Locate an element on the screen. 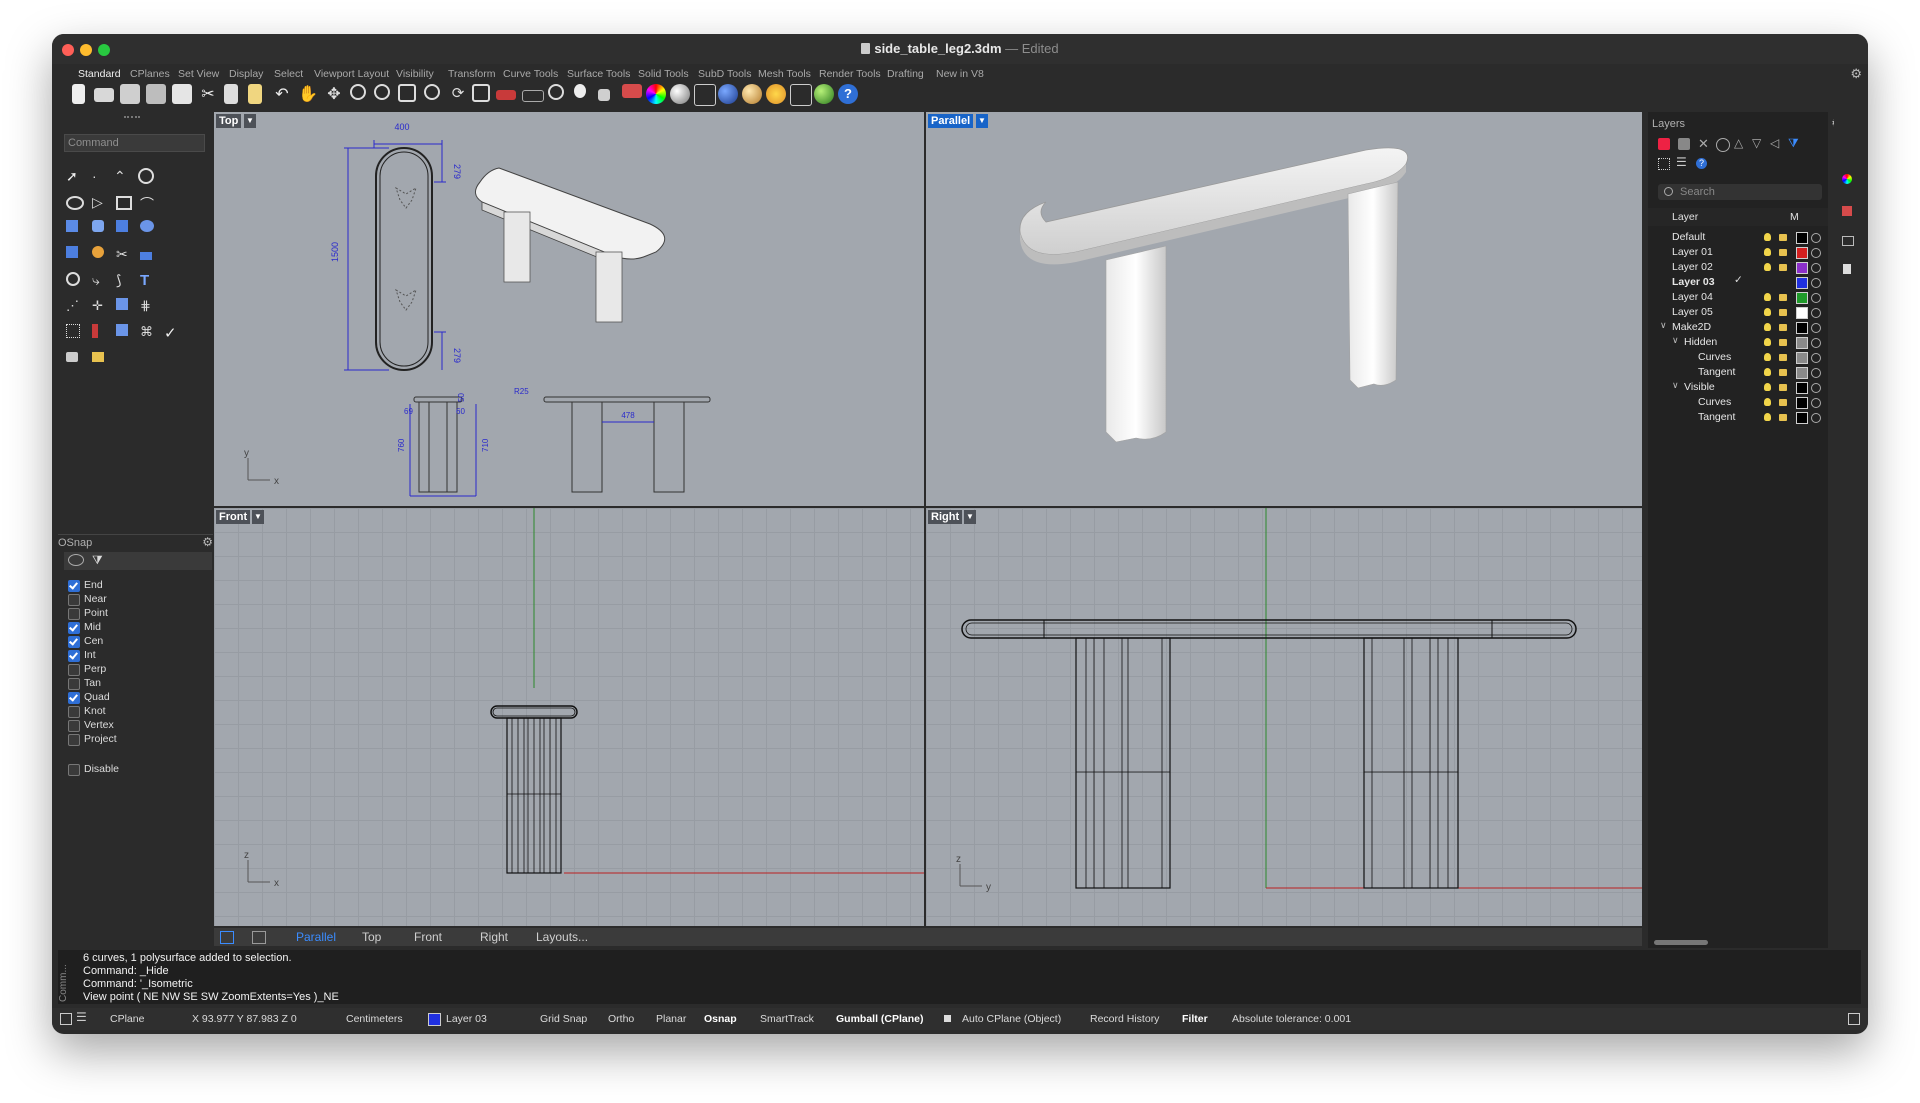  tab-solid-tools: Solid Tools is located at coordinates (663, 74).